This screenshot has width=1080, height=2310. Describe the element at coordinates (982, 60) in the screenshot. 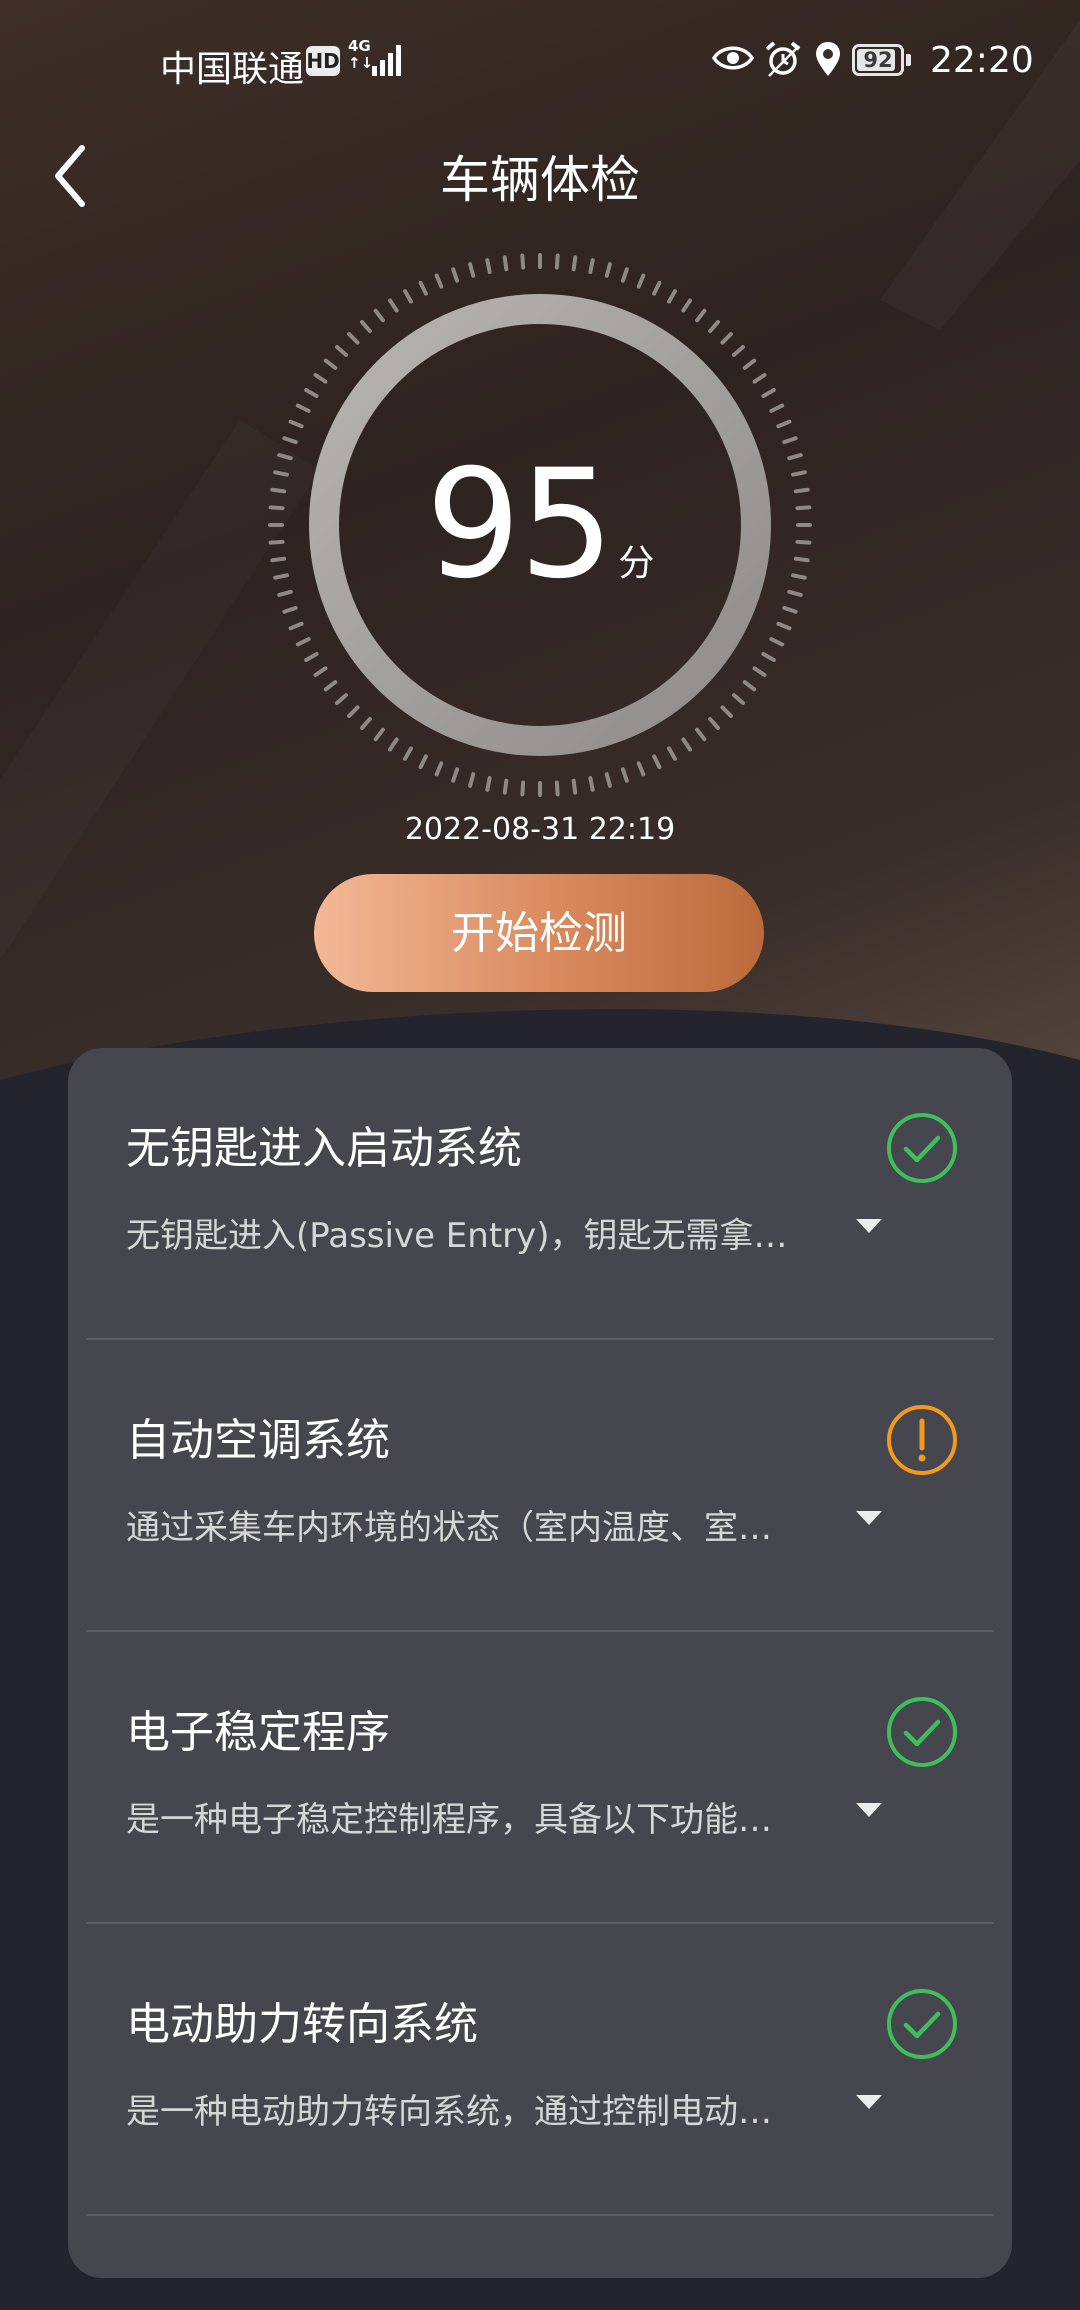

I see `clock: 22:20` at that location.